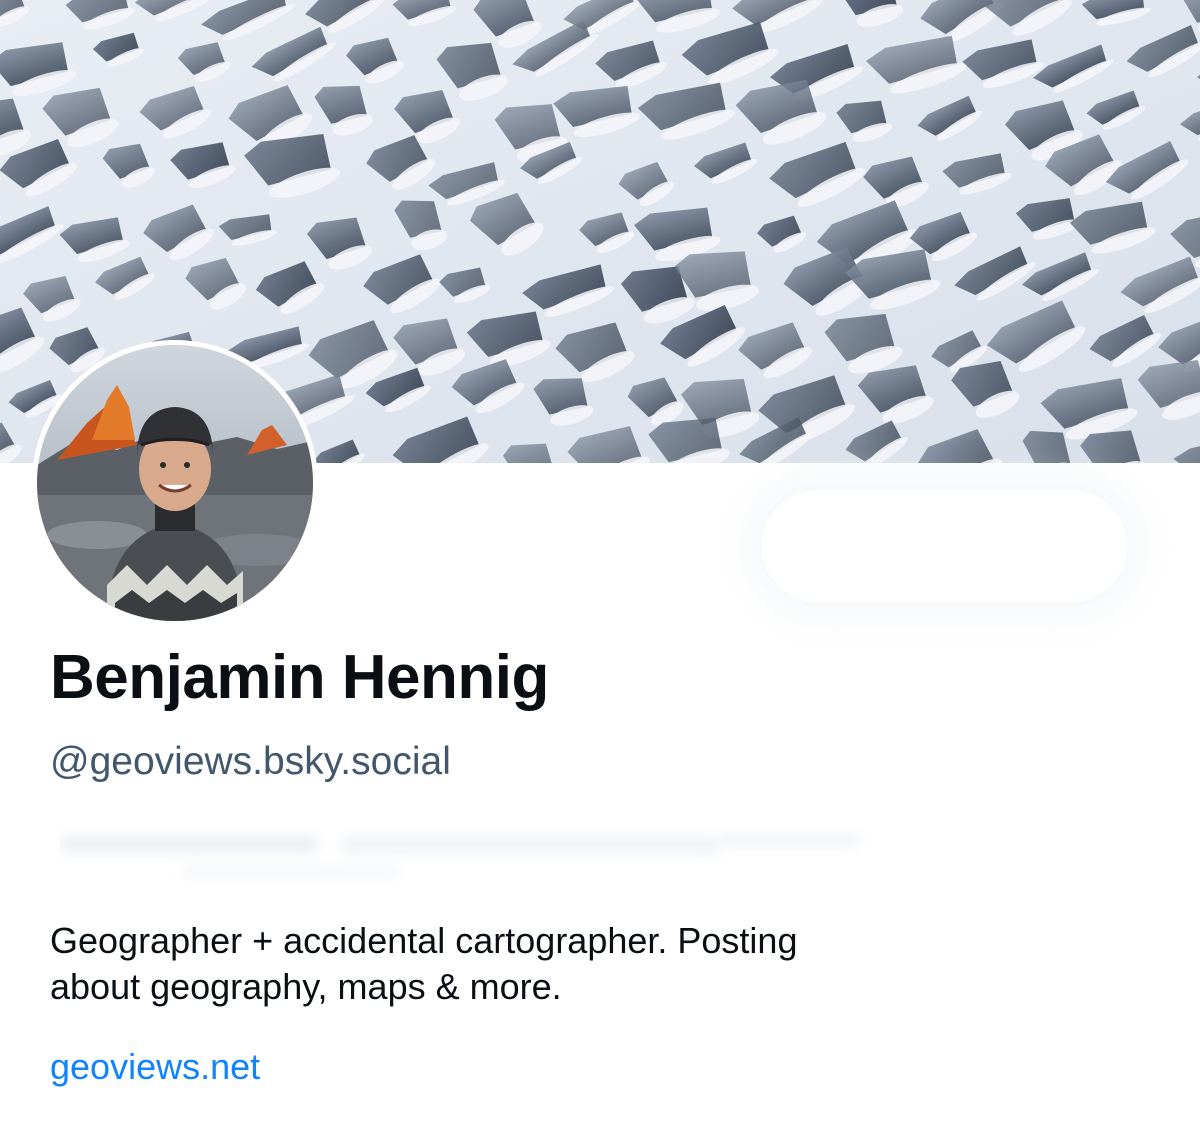 This screenshot has width=1200, height=1148. What do you see at coordinates (306, 986) in the screenshot?
I see `bio-line: about geography, maps & more.` at bounding box center [306, 986].